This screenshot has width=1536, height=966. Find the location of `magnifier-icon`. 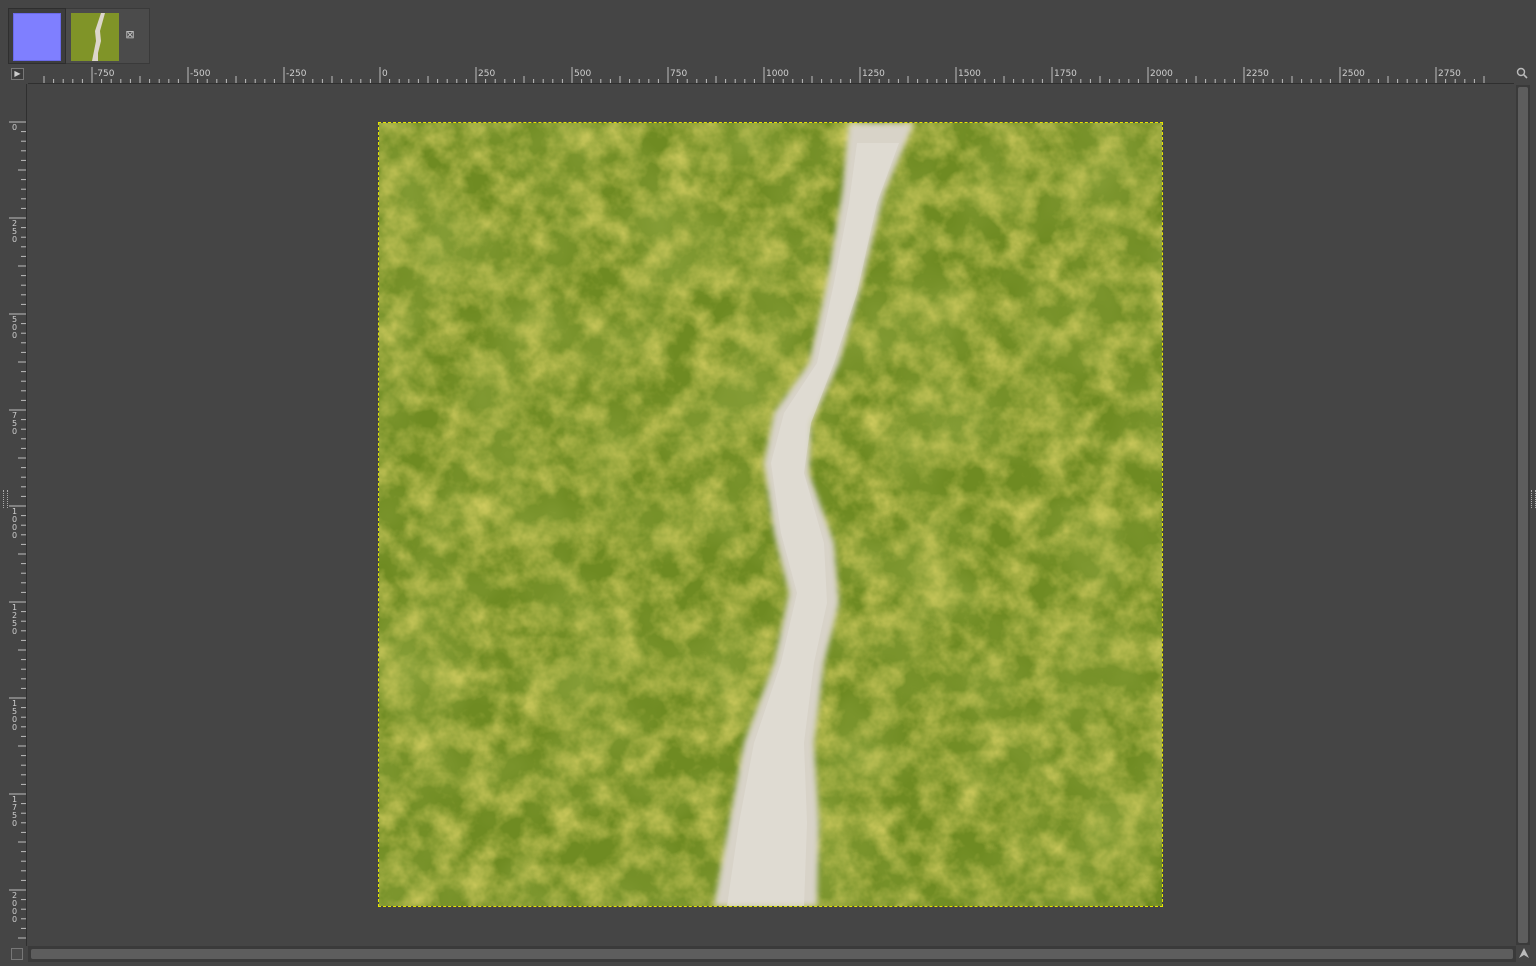

magnifier-icon is located at coordinates (1522, 73).